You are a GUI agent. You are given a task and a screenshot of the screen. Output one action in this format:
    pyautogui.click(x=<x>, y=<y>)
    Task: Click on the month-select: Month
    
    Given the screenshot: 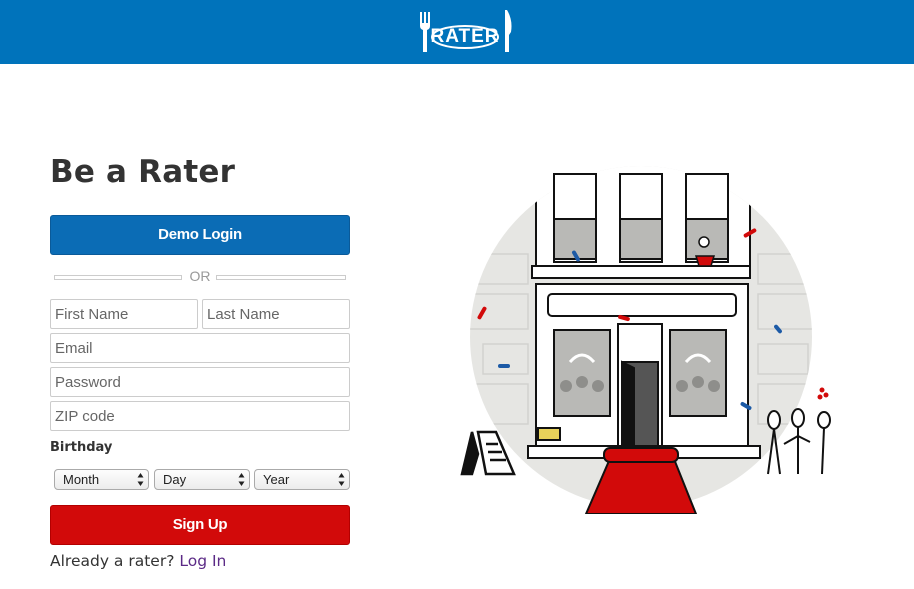 What is the action you would take?
    pyautogui.click(x=101, y=479)
    